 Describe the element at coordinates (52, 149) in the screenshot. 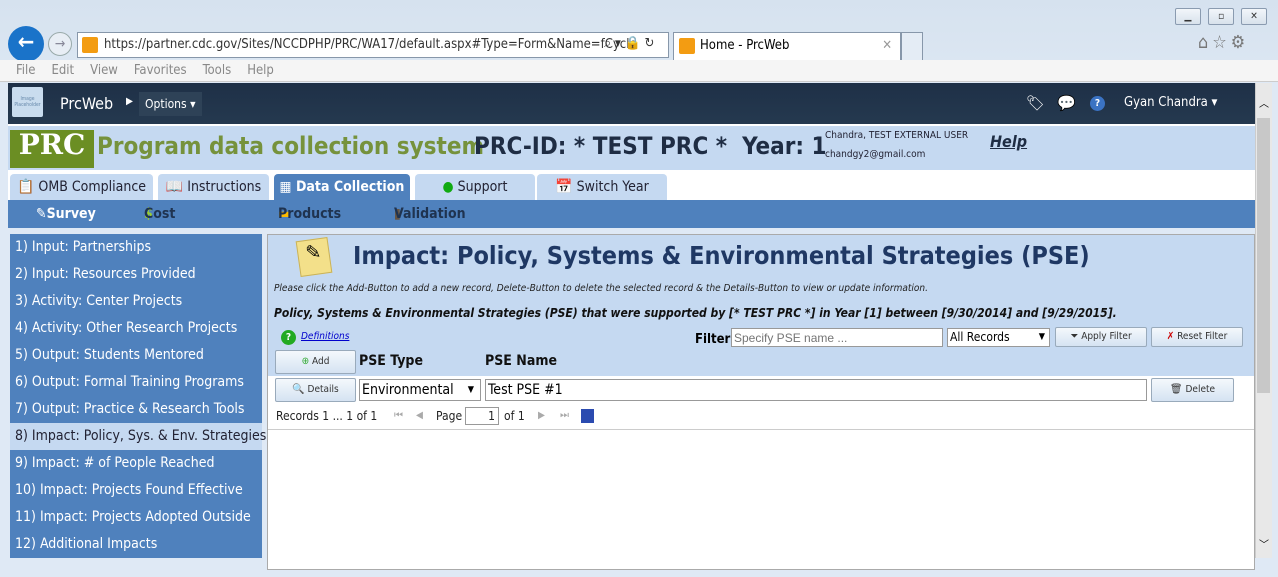

I see `prc-logo: PRC` at that location.